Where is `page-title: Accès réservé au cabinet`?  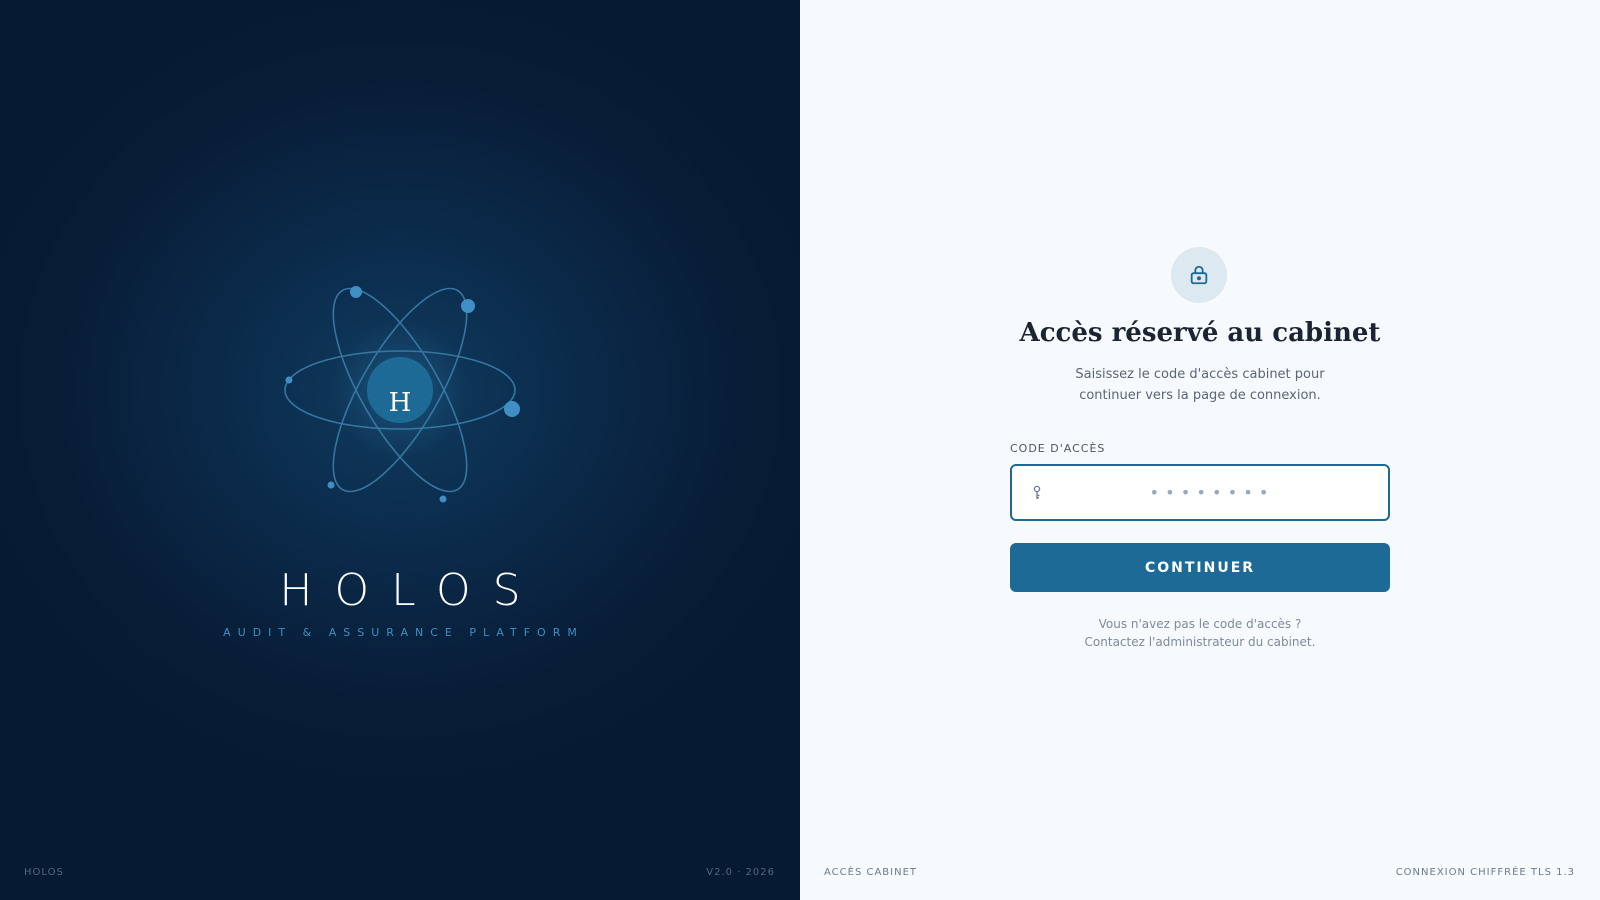
page-title: Accès réservé au cabinet is located at coordinates (1200, 333).